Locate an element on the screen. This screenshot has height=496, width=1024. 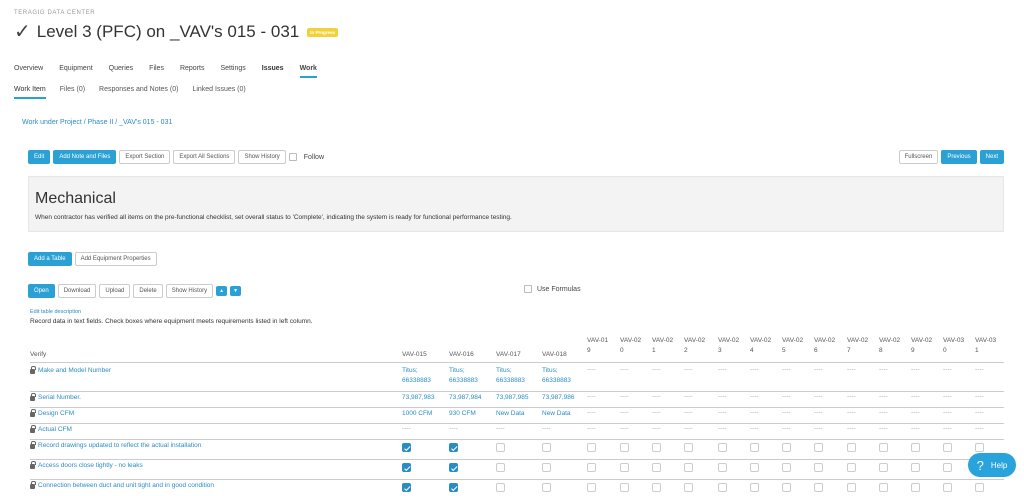
subtab-responses: Responses and Notes (0) is located at coordinates (138, 92).